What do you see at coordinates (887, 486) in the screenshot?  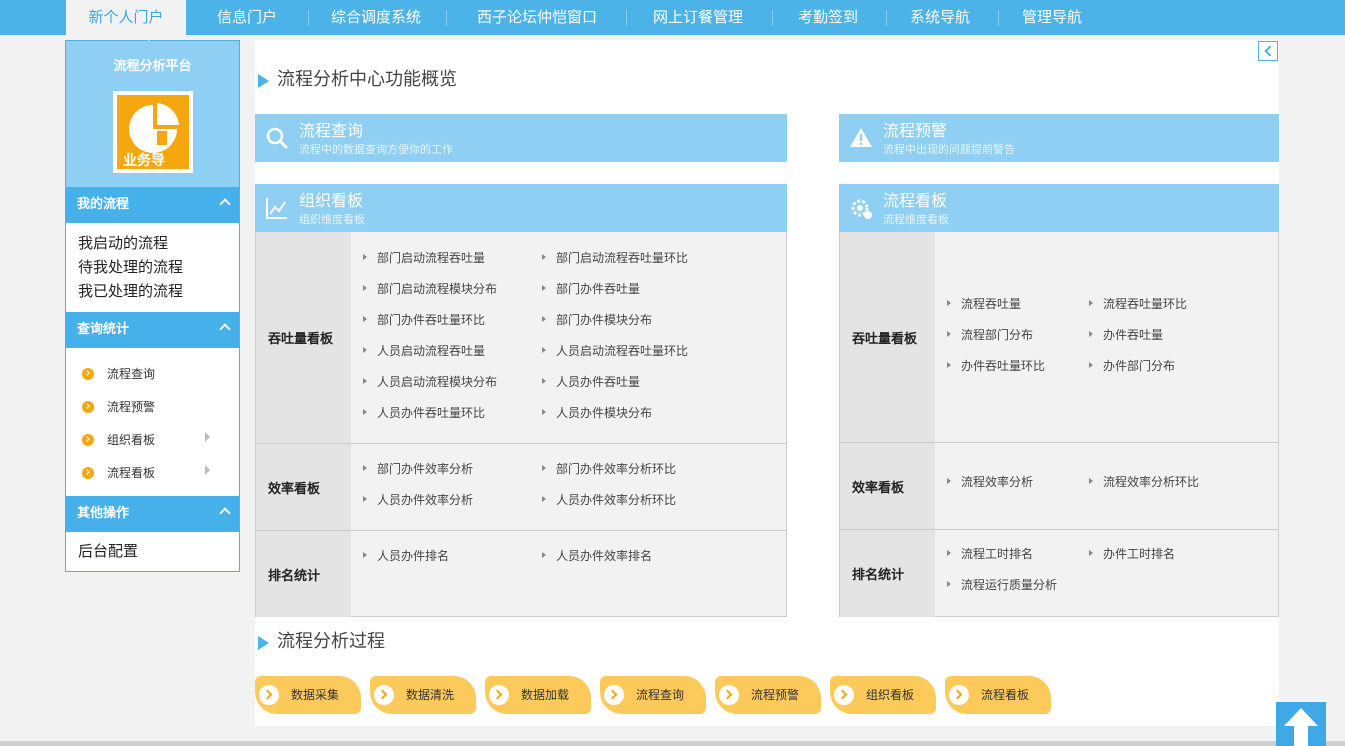 I see `row-label: 效率看板` at bounding box center [887, 486].